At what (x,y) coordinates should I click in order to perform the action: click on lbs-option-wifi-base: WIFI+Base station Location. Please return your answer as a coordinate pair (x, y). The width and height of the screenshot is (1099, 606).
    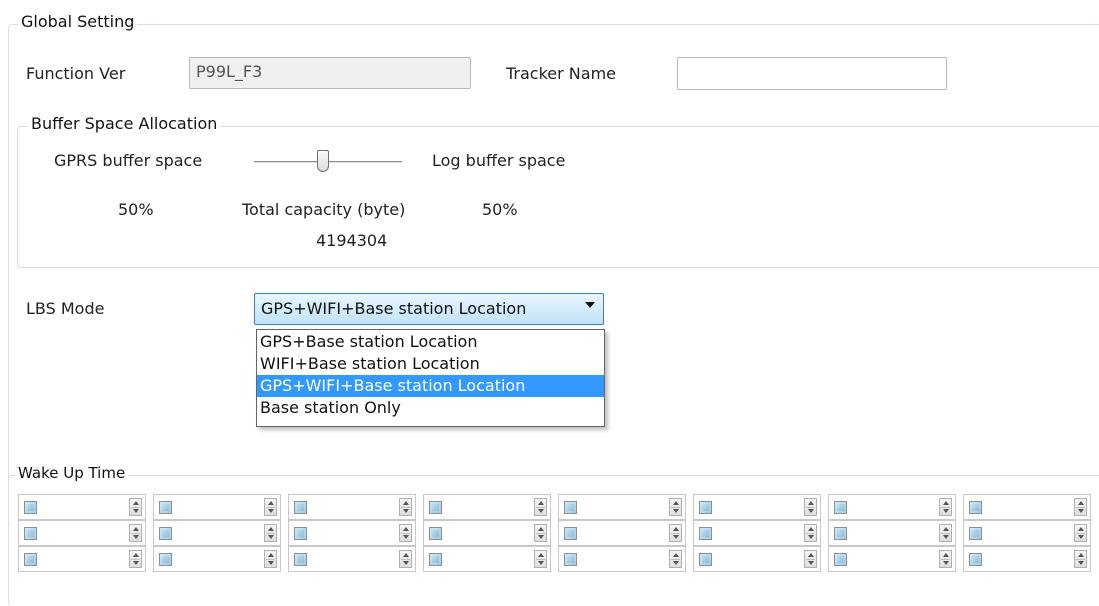
    Looking at the image, I should click on (430, 364).